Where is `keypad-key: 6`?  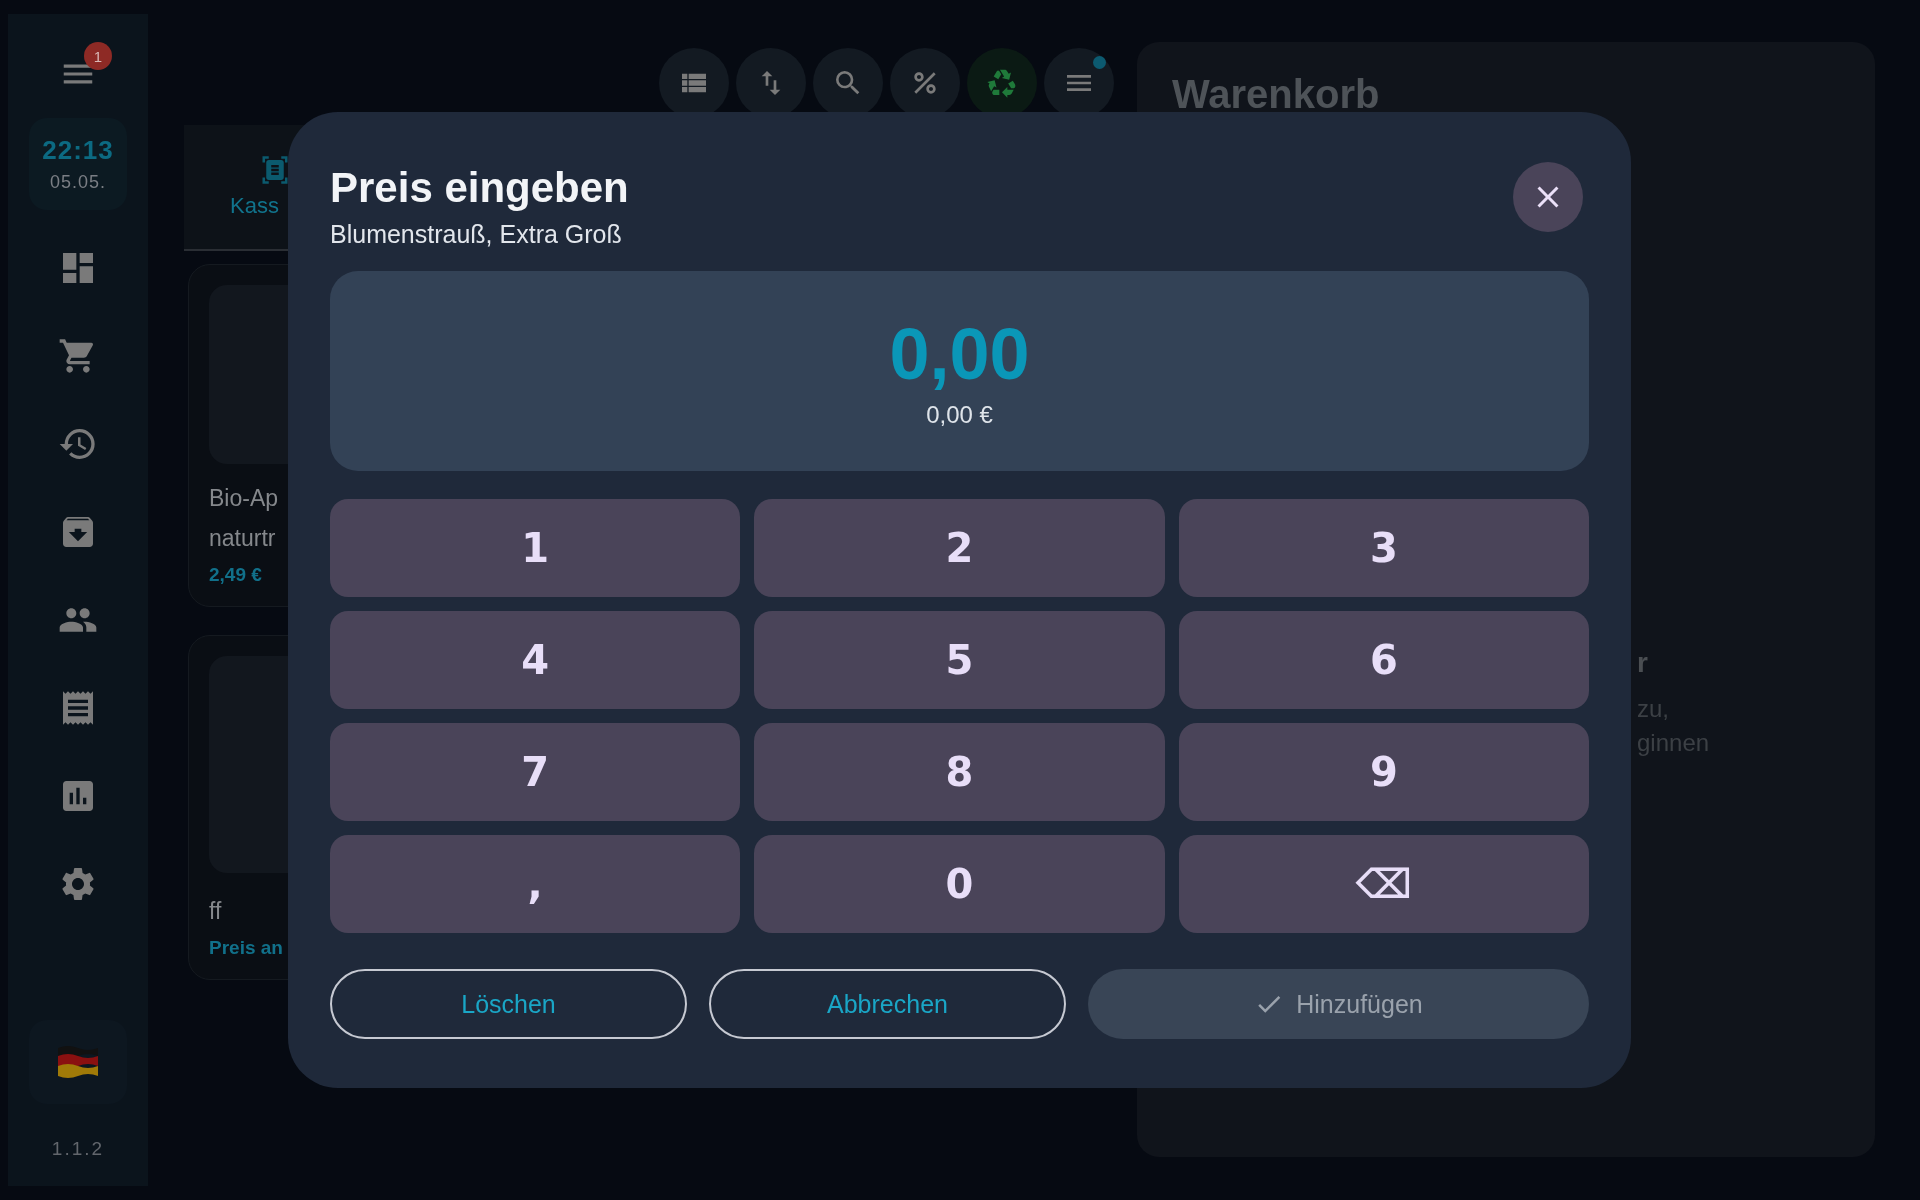 keypad-key: 6 is located at coordinates (1383, 660).